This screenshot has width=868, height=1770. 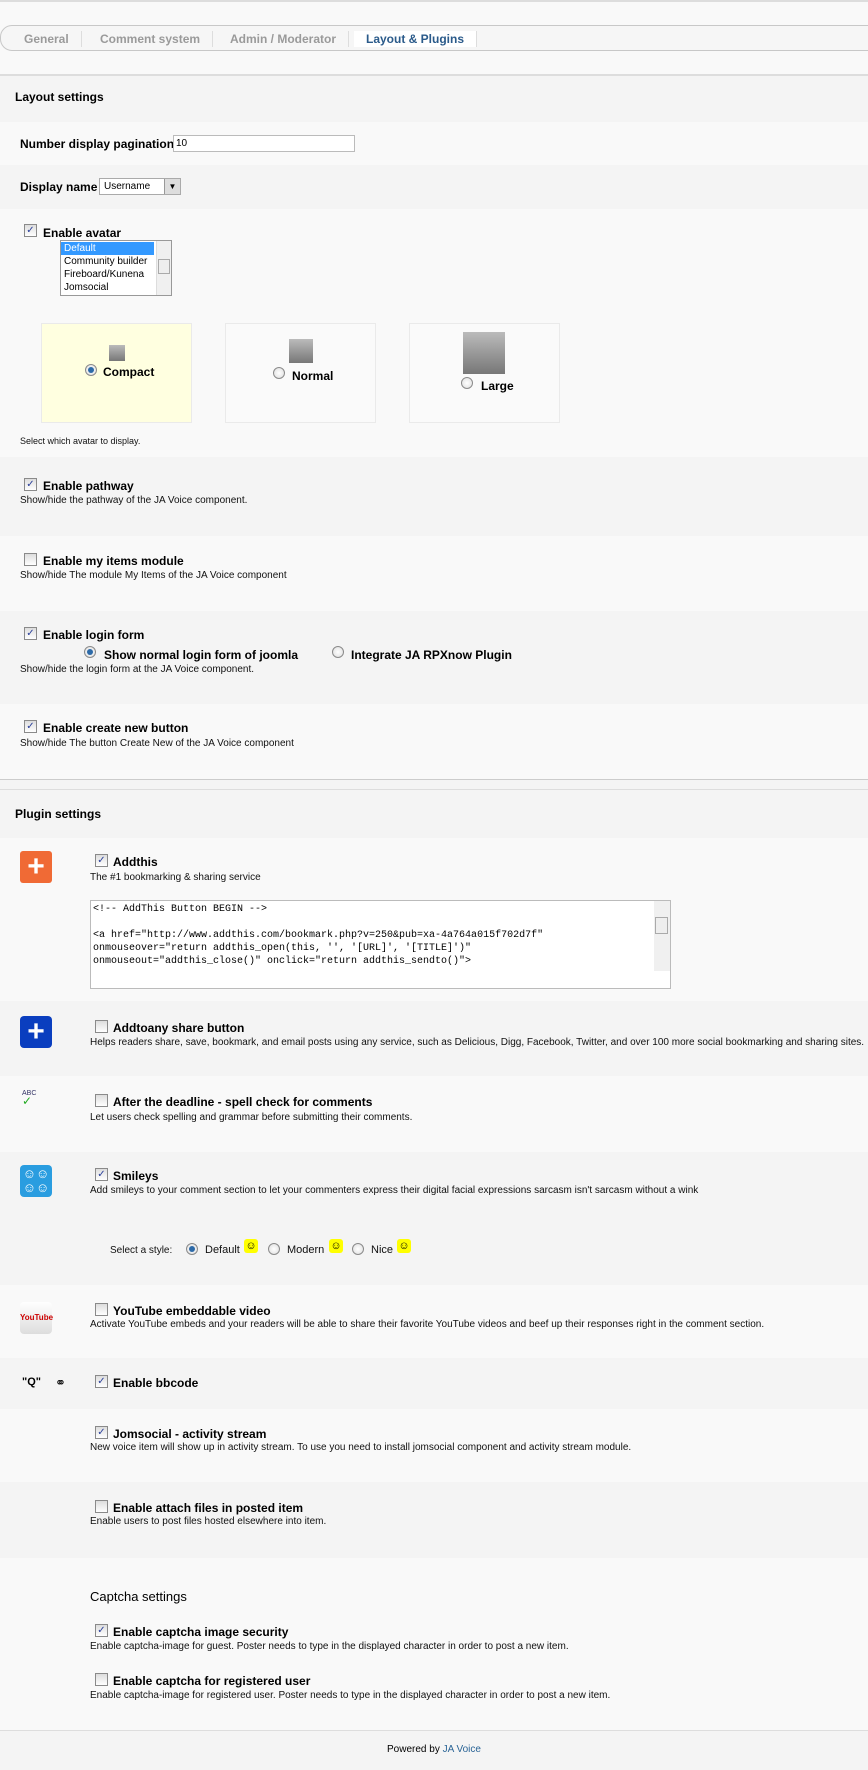 I want to click on bbcode-checkbox: ✓, so click(x=101, y=1381).